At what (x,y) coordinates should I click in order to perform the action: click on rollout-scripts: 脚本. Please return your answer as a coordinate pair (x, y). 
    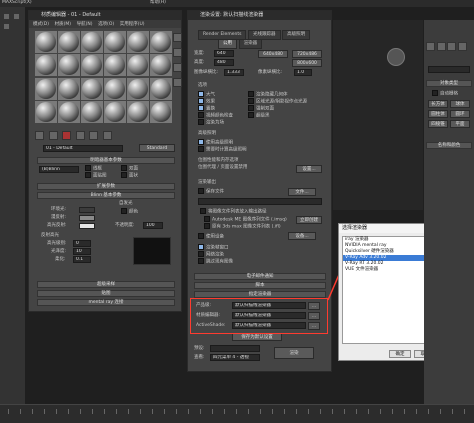
    Looking at the image, I should click on (260, 285).